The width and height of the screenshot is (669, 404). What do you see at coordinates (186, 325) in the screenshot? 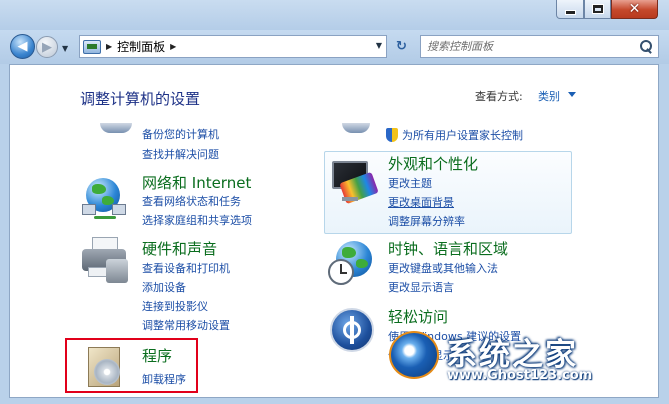
I see `link-mobility-settings: 调整常用移动设置` at bounding box center [186, 325].